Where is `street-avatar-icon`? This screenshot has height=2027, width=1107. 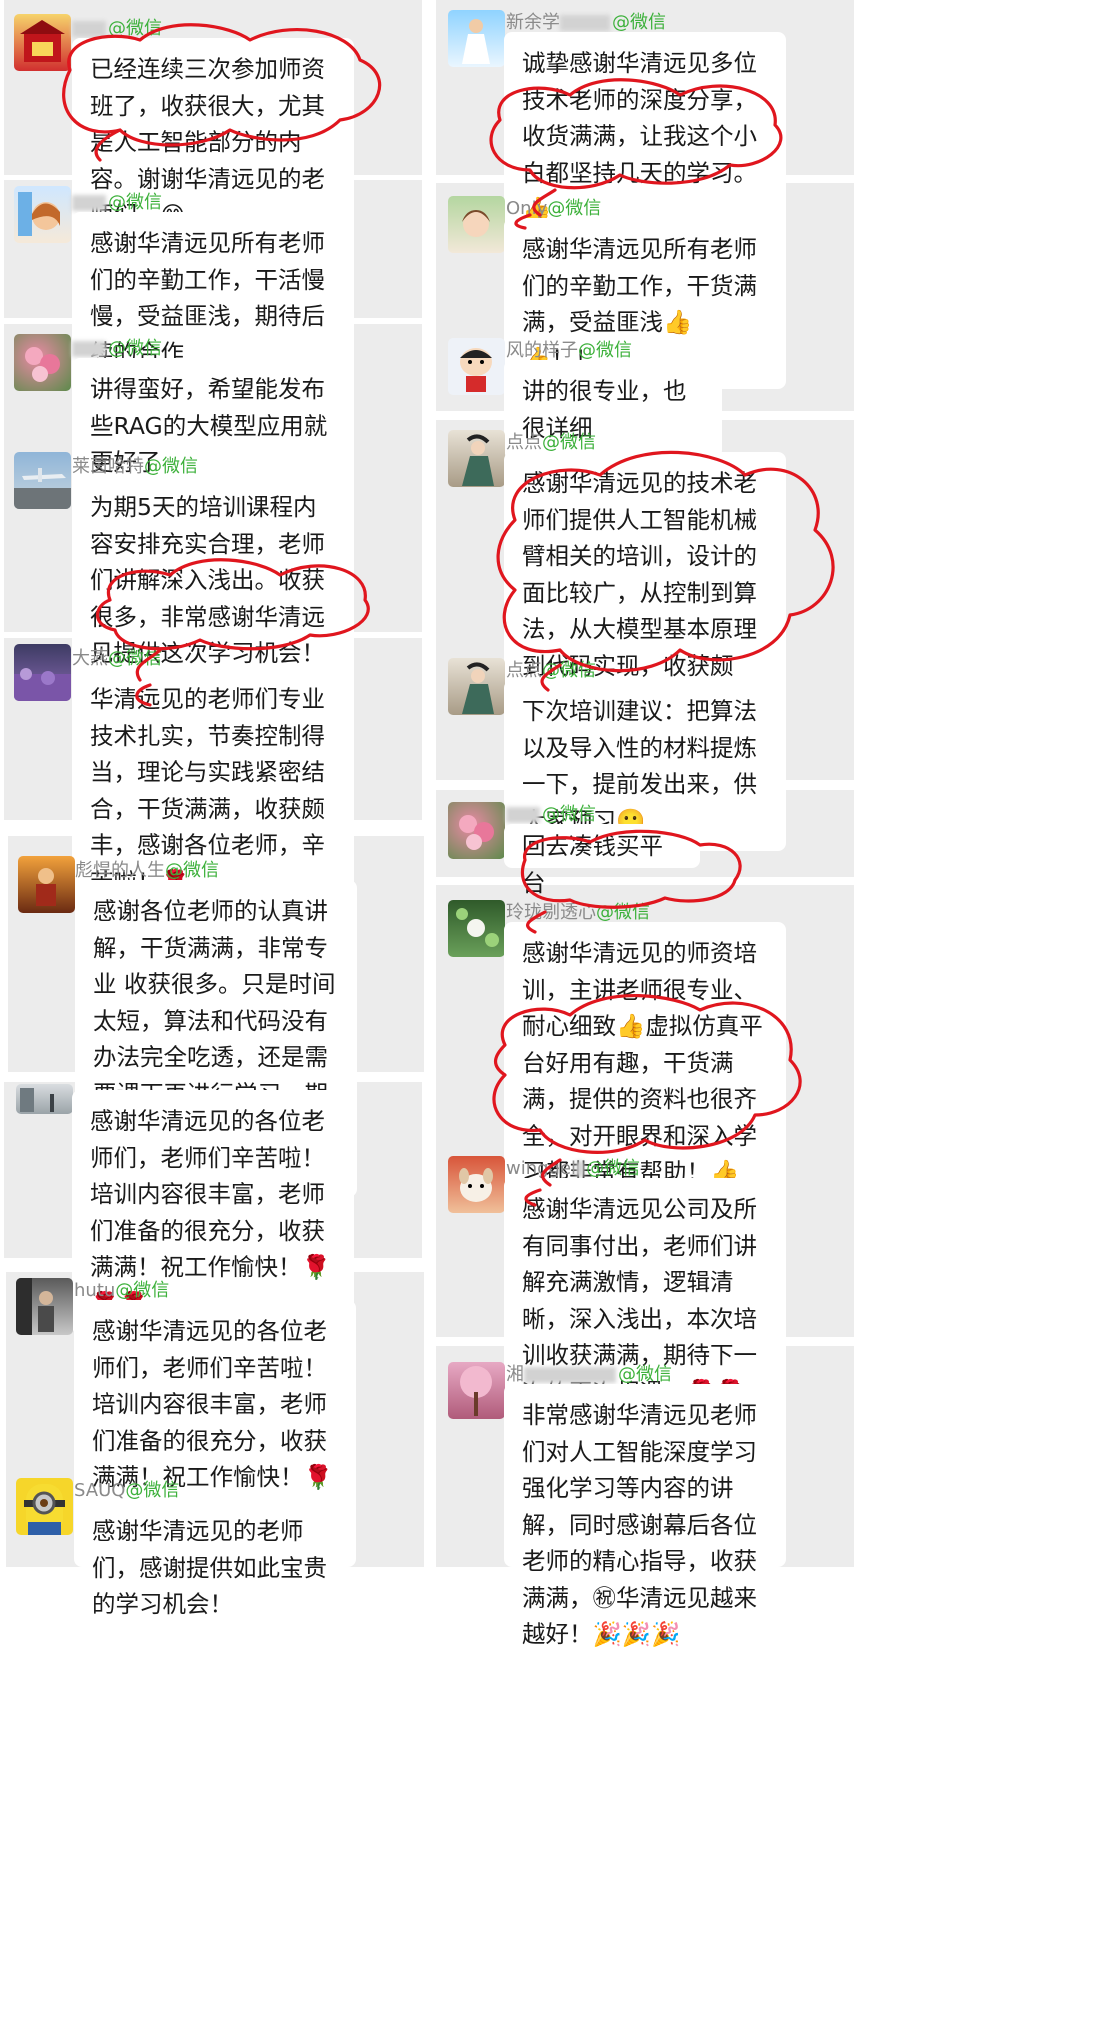
street-avatar-icon is located at coordinates (37, 1100).